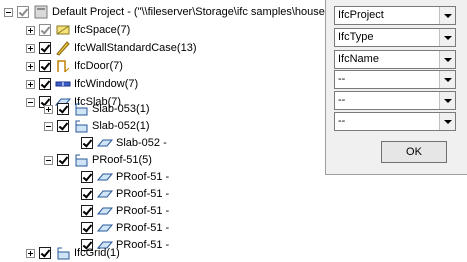  What do you see at coordinates (97, 253) in the screenshot?
I see `tree-label: IfcGrid(1)` at bounding box center [97, 253].